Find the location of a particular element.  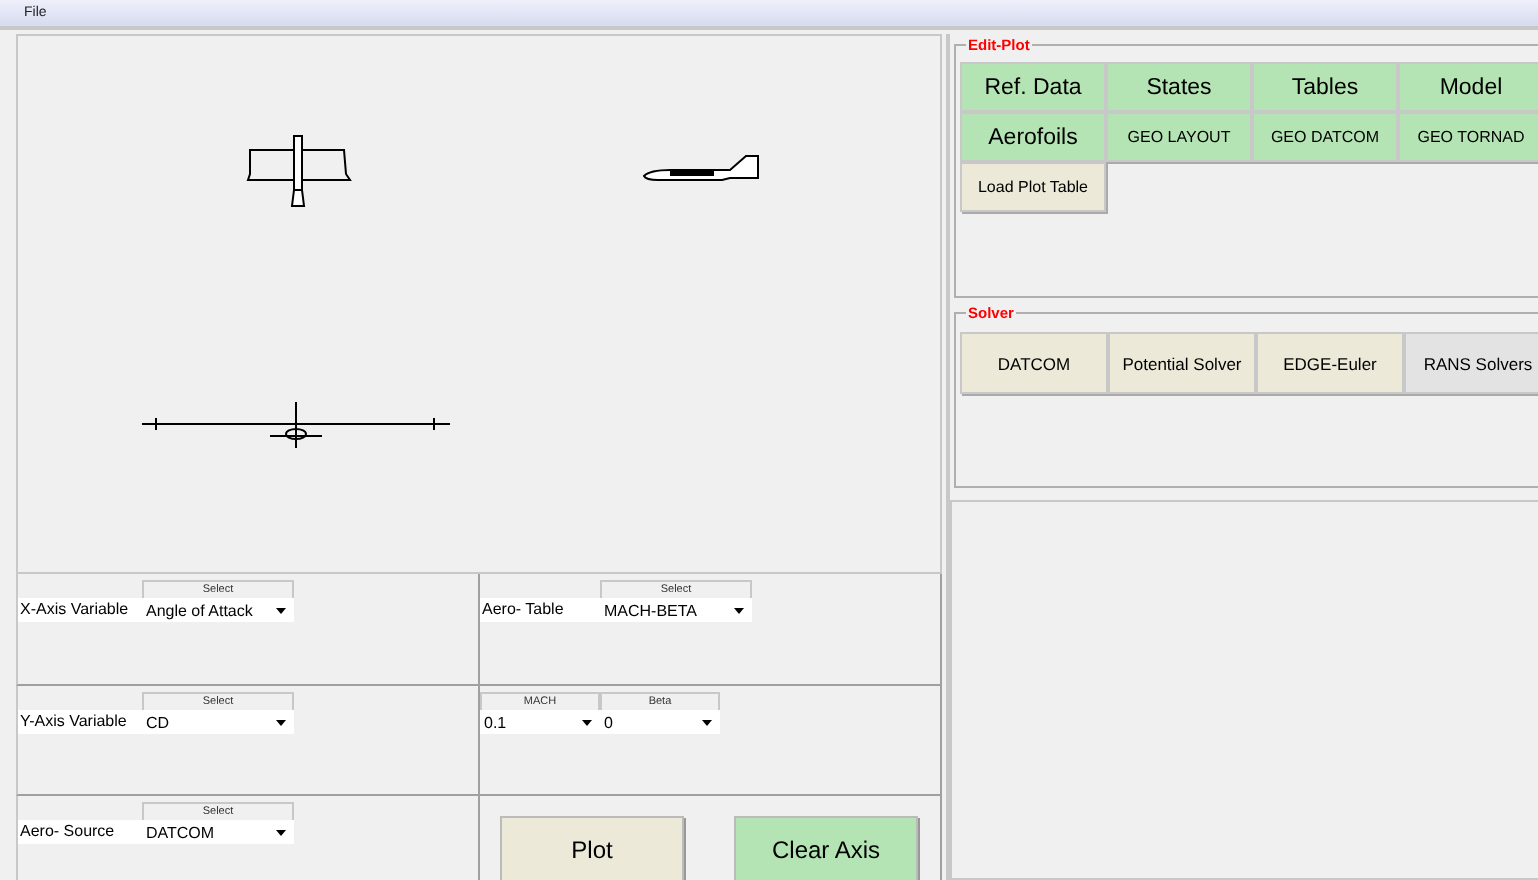

dropdown: DATCOM is located at coordinates (218, 832).